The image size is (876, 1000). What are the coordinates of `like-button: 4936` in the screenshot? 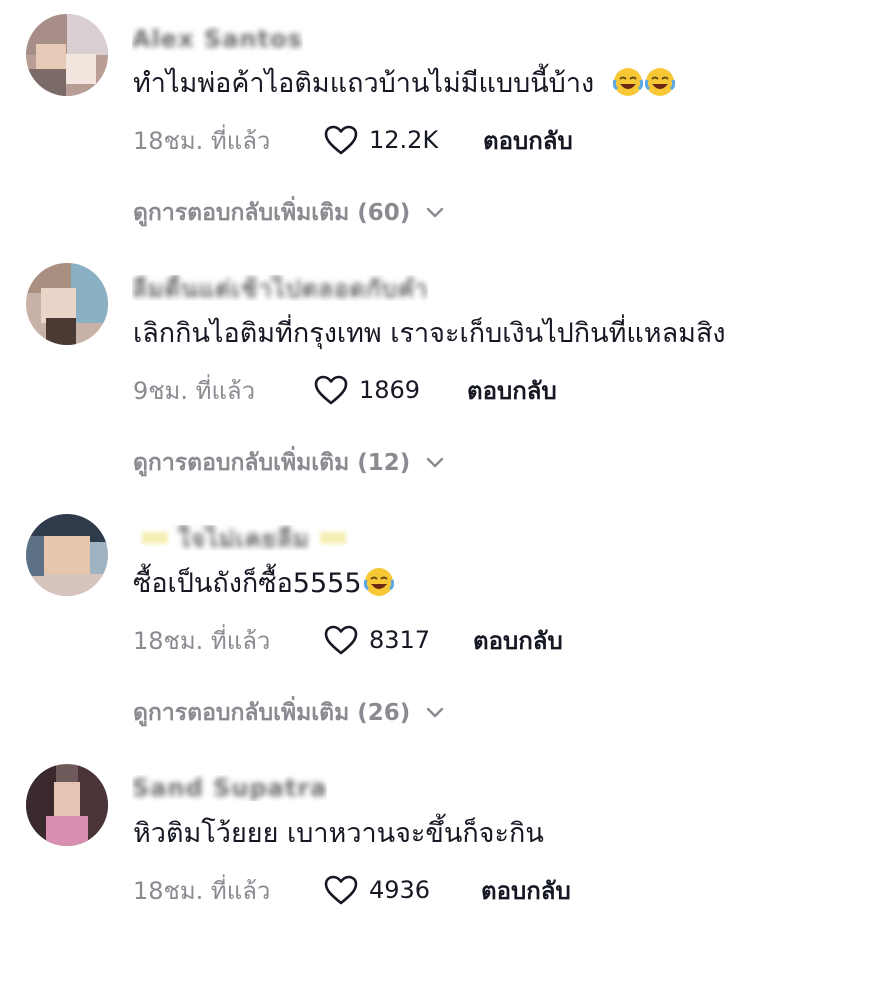 It's located at (402, 890).